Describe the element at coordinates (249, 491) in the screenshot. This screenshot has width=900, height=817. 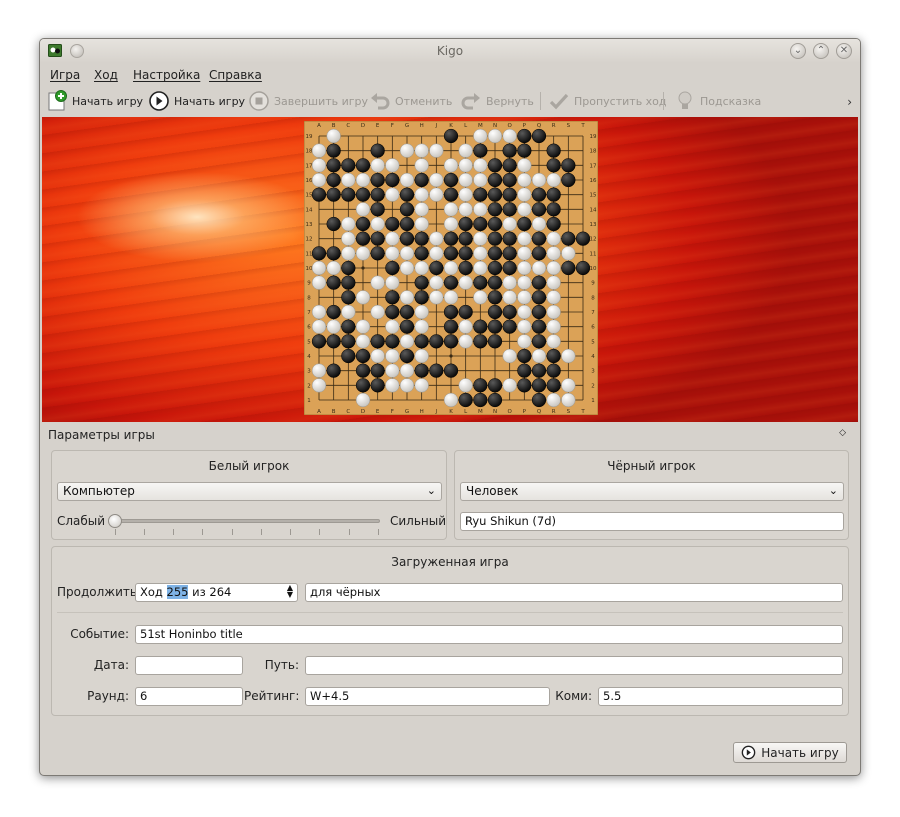
I see `white-player-type-select: Компьютер ⌄` at that location.